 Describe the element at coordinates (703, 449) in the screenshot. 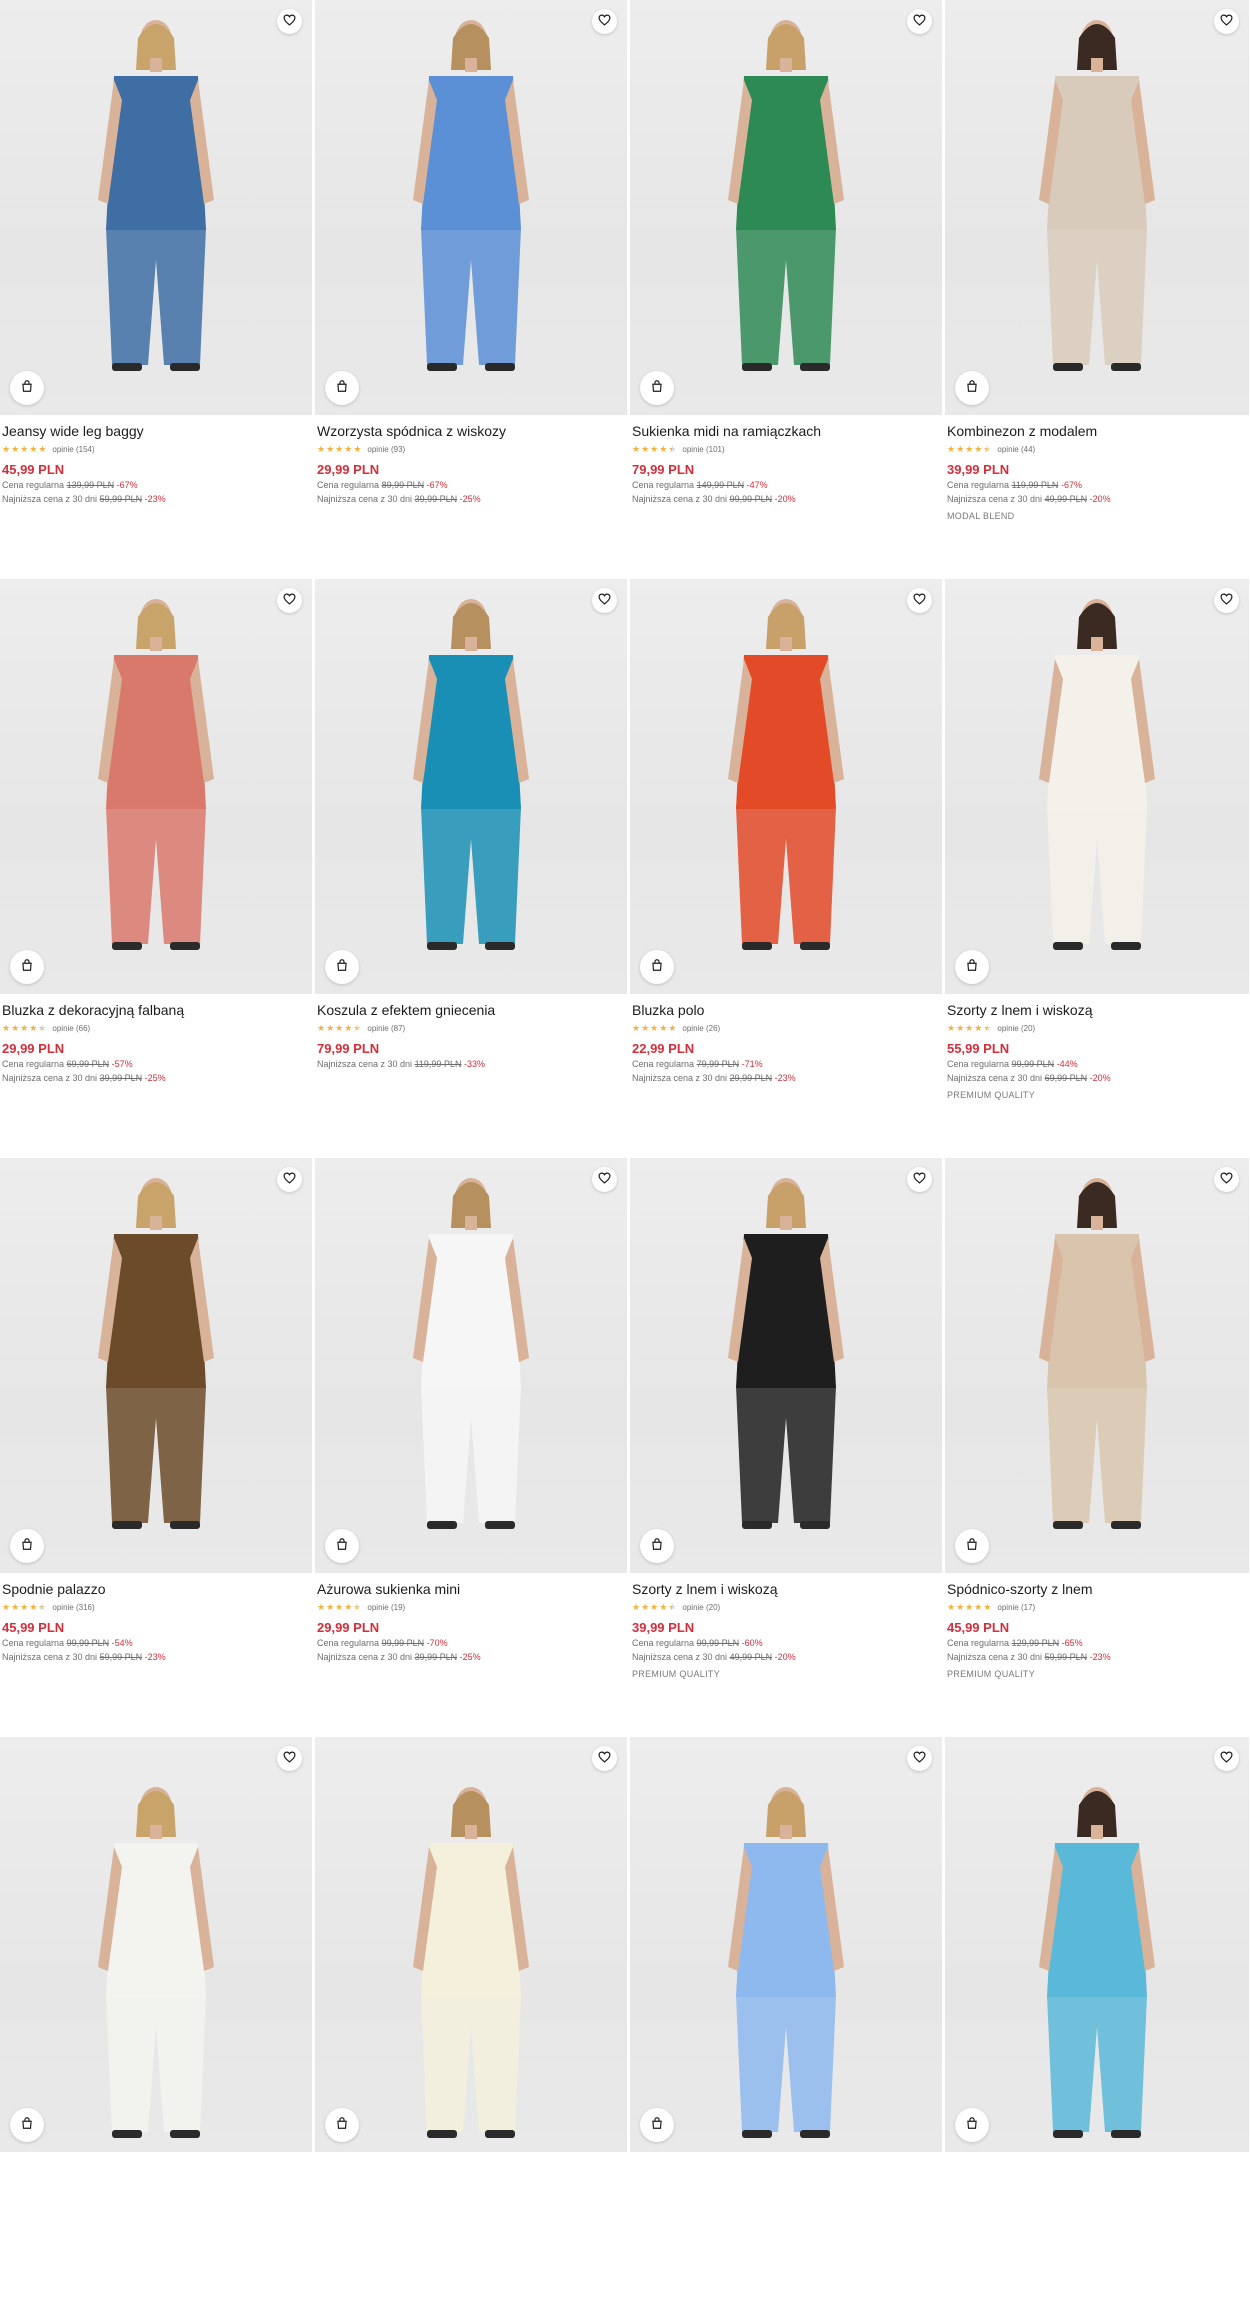

I see `review-count: opinie (101)` at that location.